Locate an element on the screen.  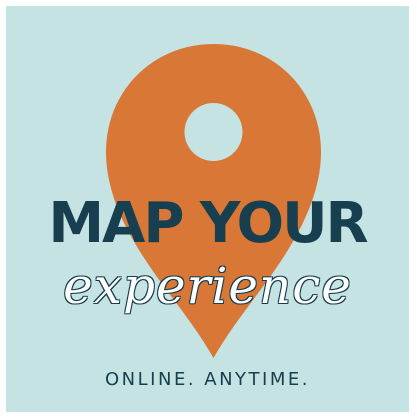
script-subtitle: experience is located at coordinates (207, 286).